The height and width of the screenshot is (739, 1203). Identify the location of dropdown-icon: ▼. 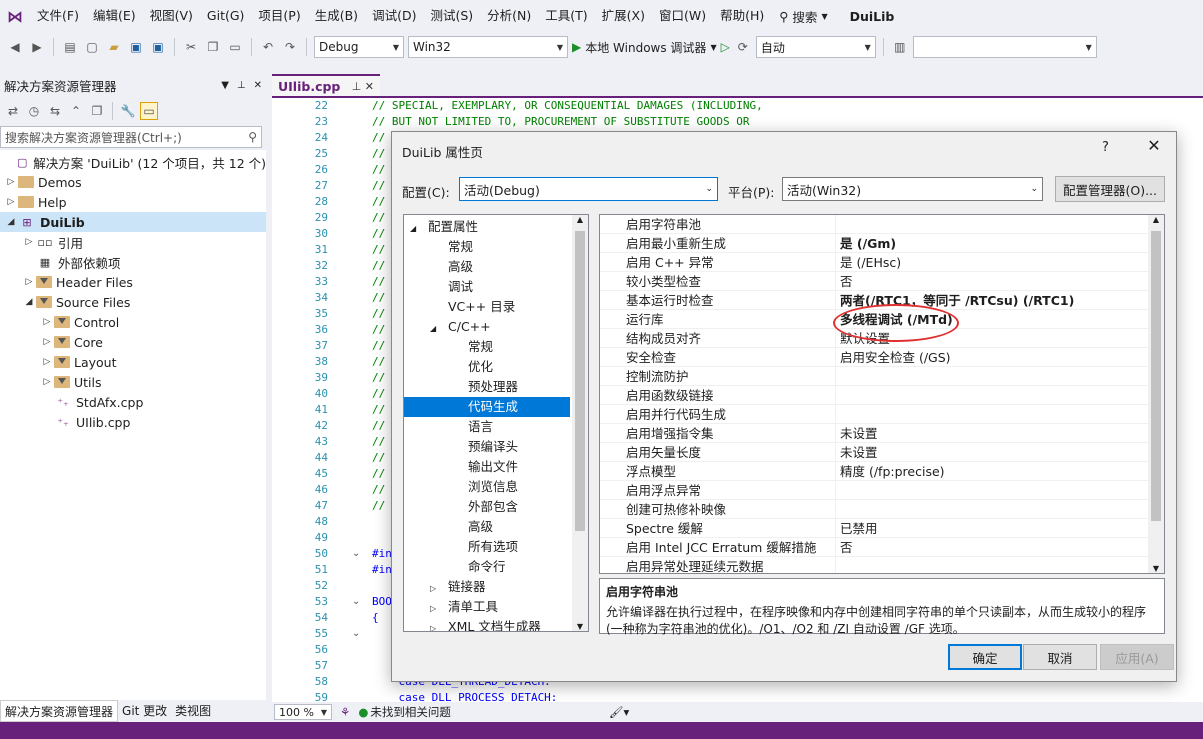
(225, 85).